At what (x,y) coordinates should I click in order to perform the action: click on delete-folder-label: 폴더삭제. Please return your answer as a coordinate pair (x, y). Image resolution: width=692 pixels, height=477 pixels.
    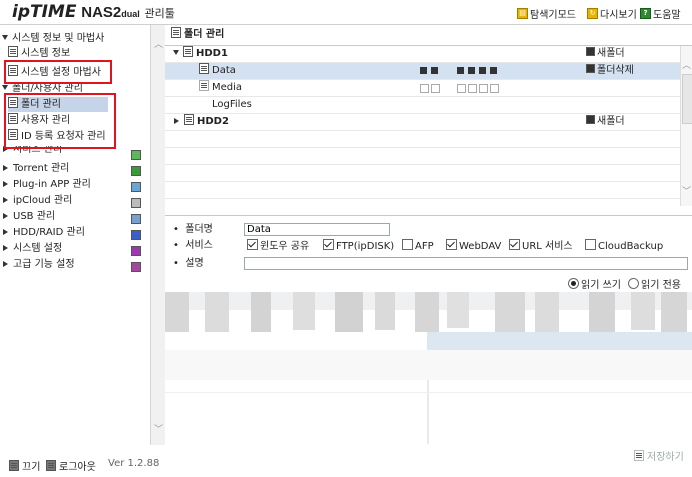
    Looking at the image, I should click on (615, 70).